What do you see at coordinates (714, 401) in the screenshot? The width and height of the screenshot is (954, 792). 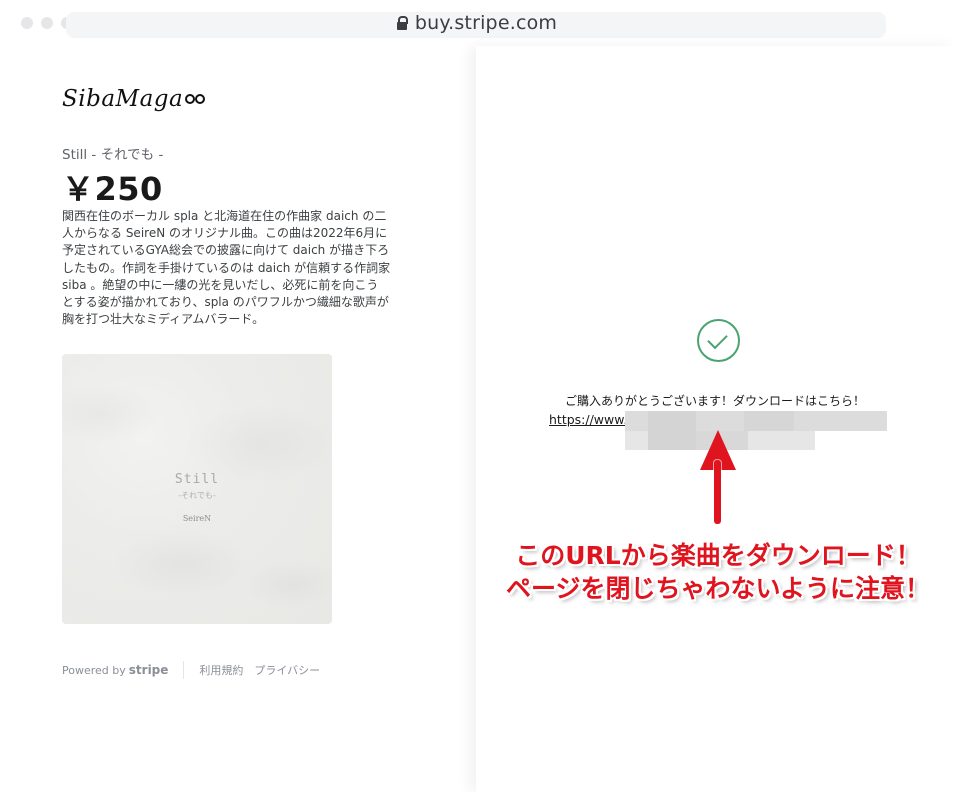 I see `thank-you-message: ご購入ありがとうございます！ダウンロードはこちら！` at bounding box center [714, 401].